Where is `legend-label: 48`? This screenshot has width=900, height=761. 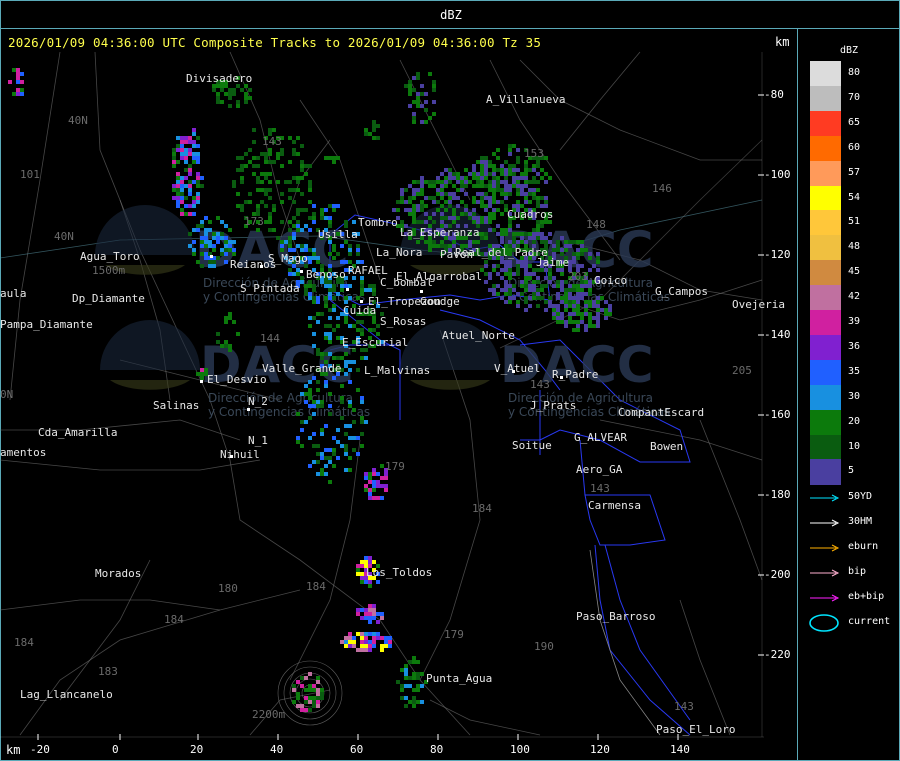
legend-label: 48 is located at coordinates (854, 247).